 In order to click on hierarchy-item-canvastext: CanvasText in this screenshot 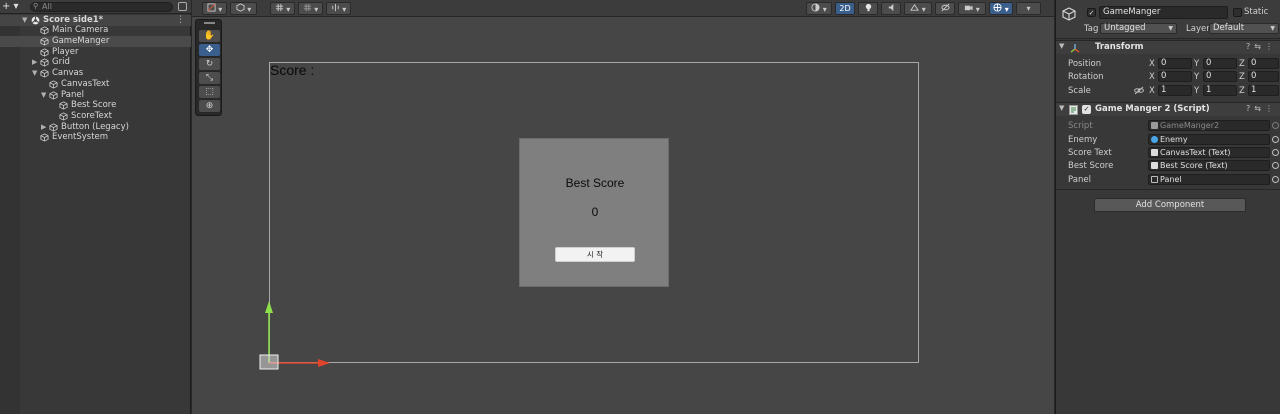, I will do `click(95, 84)`.